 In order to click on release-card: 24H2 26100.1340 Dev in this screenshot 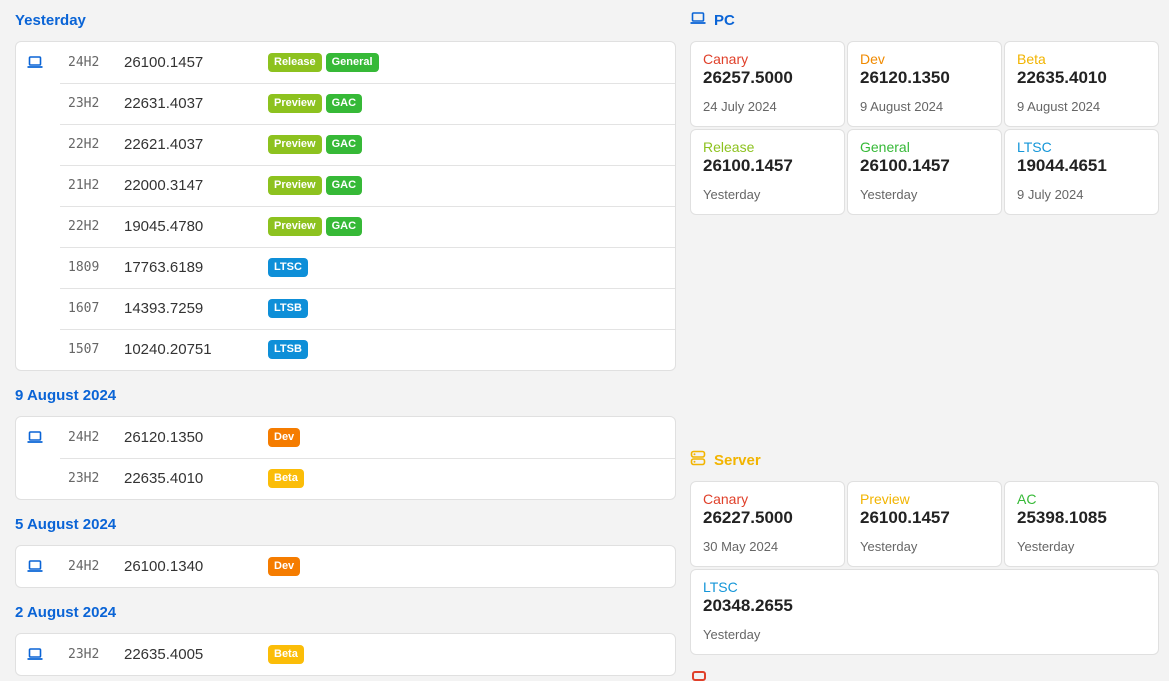, I will do `click(345, 566)`.